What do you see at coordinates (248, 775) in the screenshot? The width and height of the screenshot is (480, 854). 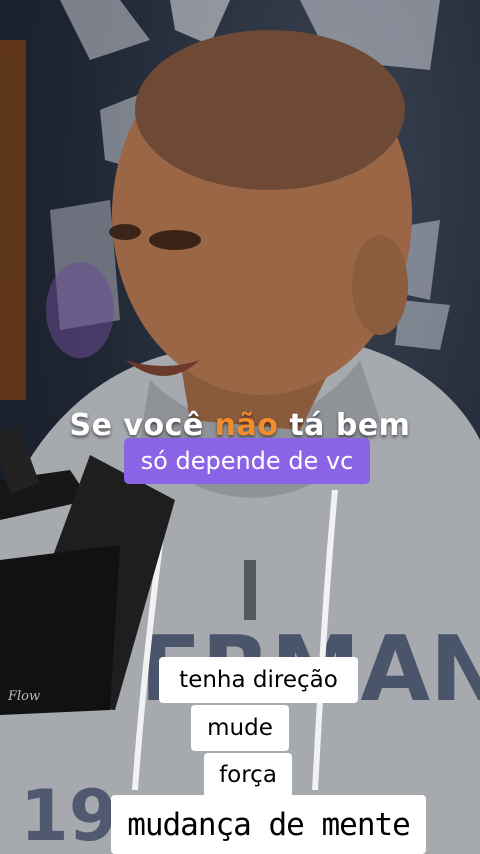 I see `caption-line-3: força` at bounding box center [248, 775].